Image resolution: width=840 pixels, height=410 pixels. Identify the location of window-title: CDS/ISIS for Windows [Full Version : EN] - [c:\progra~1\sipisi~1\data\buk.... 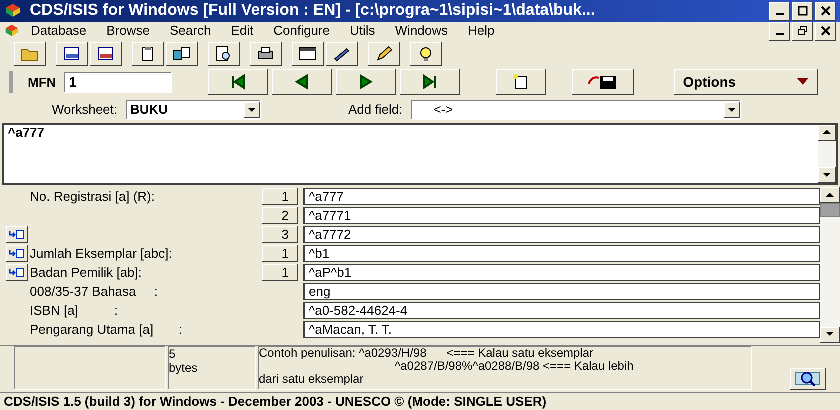
(313, 11).